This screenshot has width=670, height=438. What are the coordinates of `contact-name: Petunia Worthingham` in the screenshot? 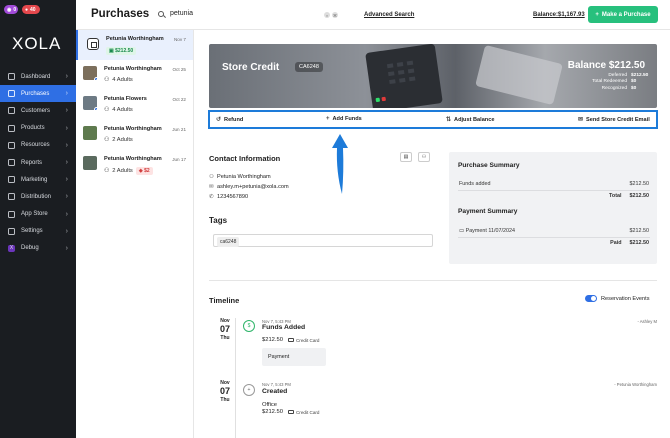 It's located at (244, 177).